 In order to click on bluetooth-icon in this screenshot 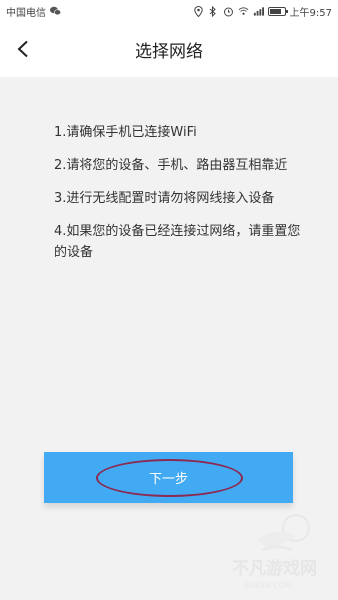, I will do `click(213, 11)`.